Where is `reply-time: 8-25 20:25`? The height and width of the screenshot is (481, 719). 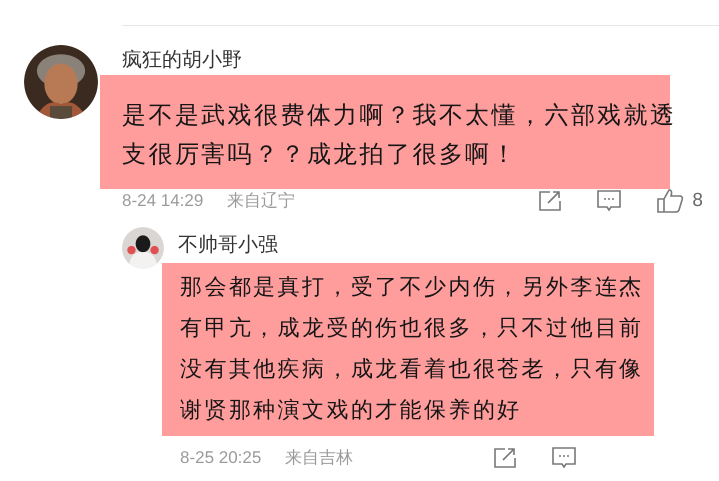
reply-time: 8-25 20:25 is located at coordinates (221, 458).